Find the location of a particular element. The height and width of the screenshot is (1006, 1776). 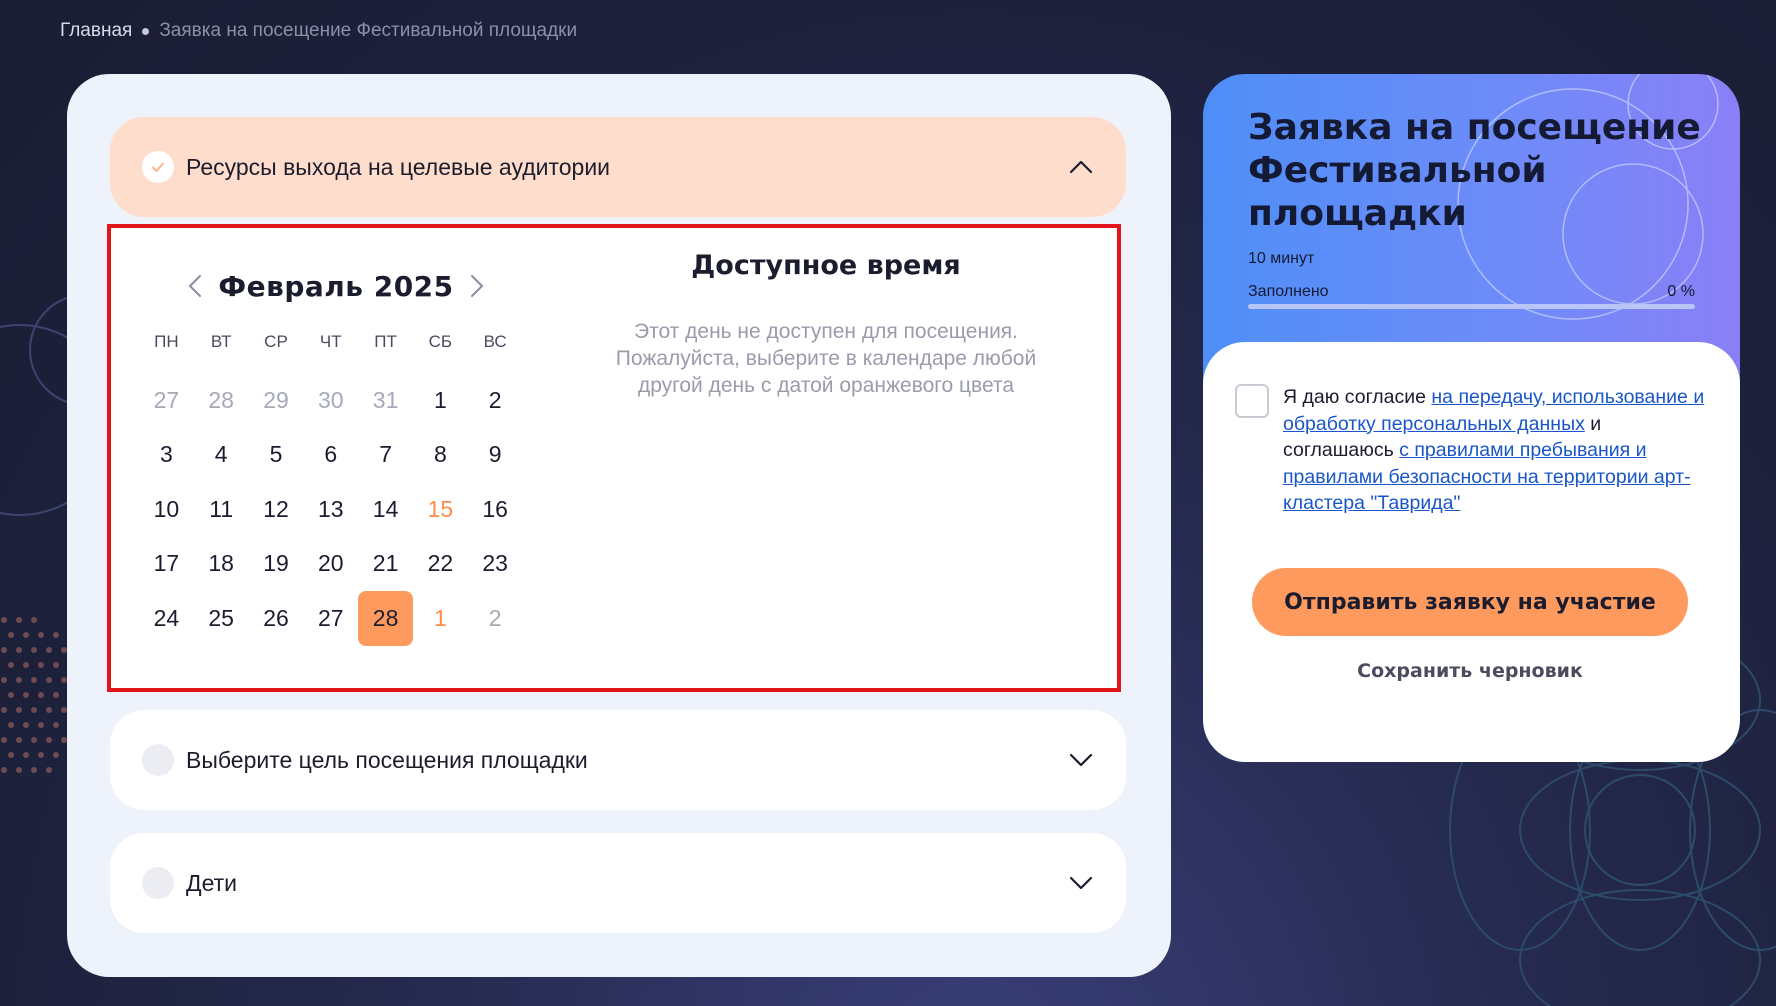

calendar-week-row: 24 25 26 27 28 1 2 is located at coordinates (331, 618).